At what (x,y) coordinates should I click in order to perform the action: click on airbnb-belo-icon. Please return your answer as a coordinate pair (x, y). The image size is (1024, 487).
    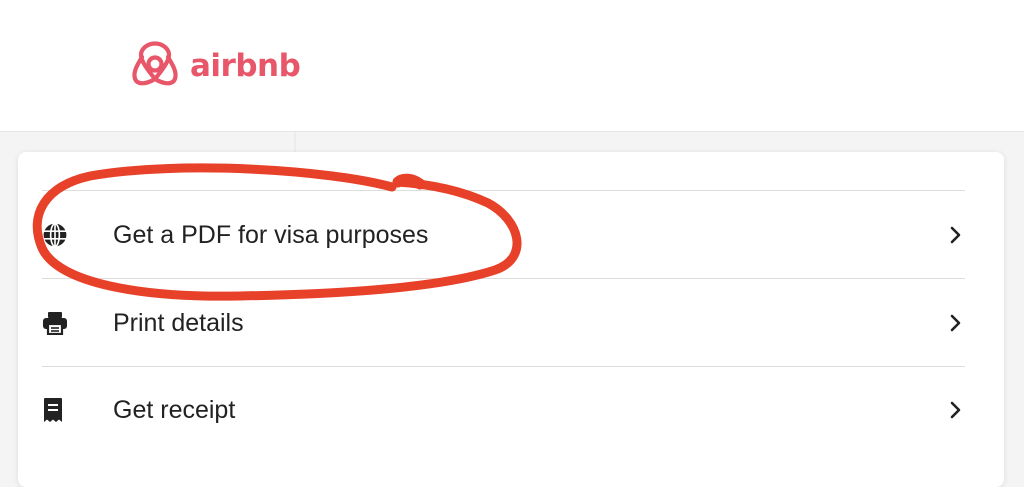
    Looking at the image, I should click on (155, 63).